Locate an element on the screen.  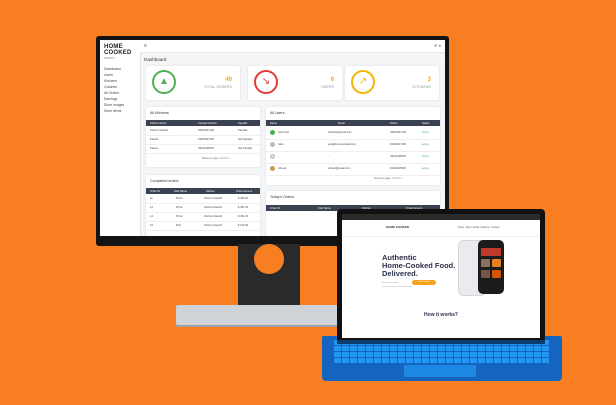
sidebar-item-all-orders: All Orders is located at coordinates (111, 93).